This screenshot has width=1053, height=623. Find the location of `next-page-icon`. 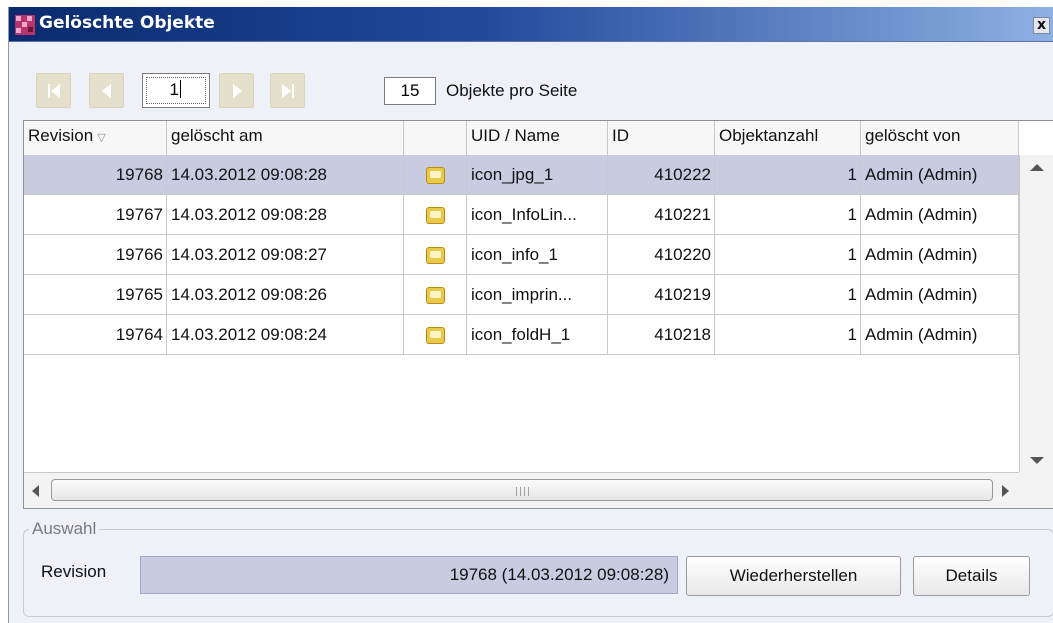

next-page-icon is located at coordinates (237, 91).